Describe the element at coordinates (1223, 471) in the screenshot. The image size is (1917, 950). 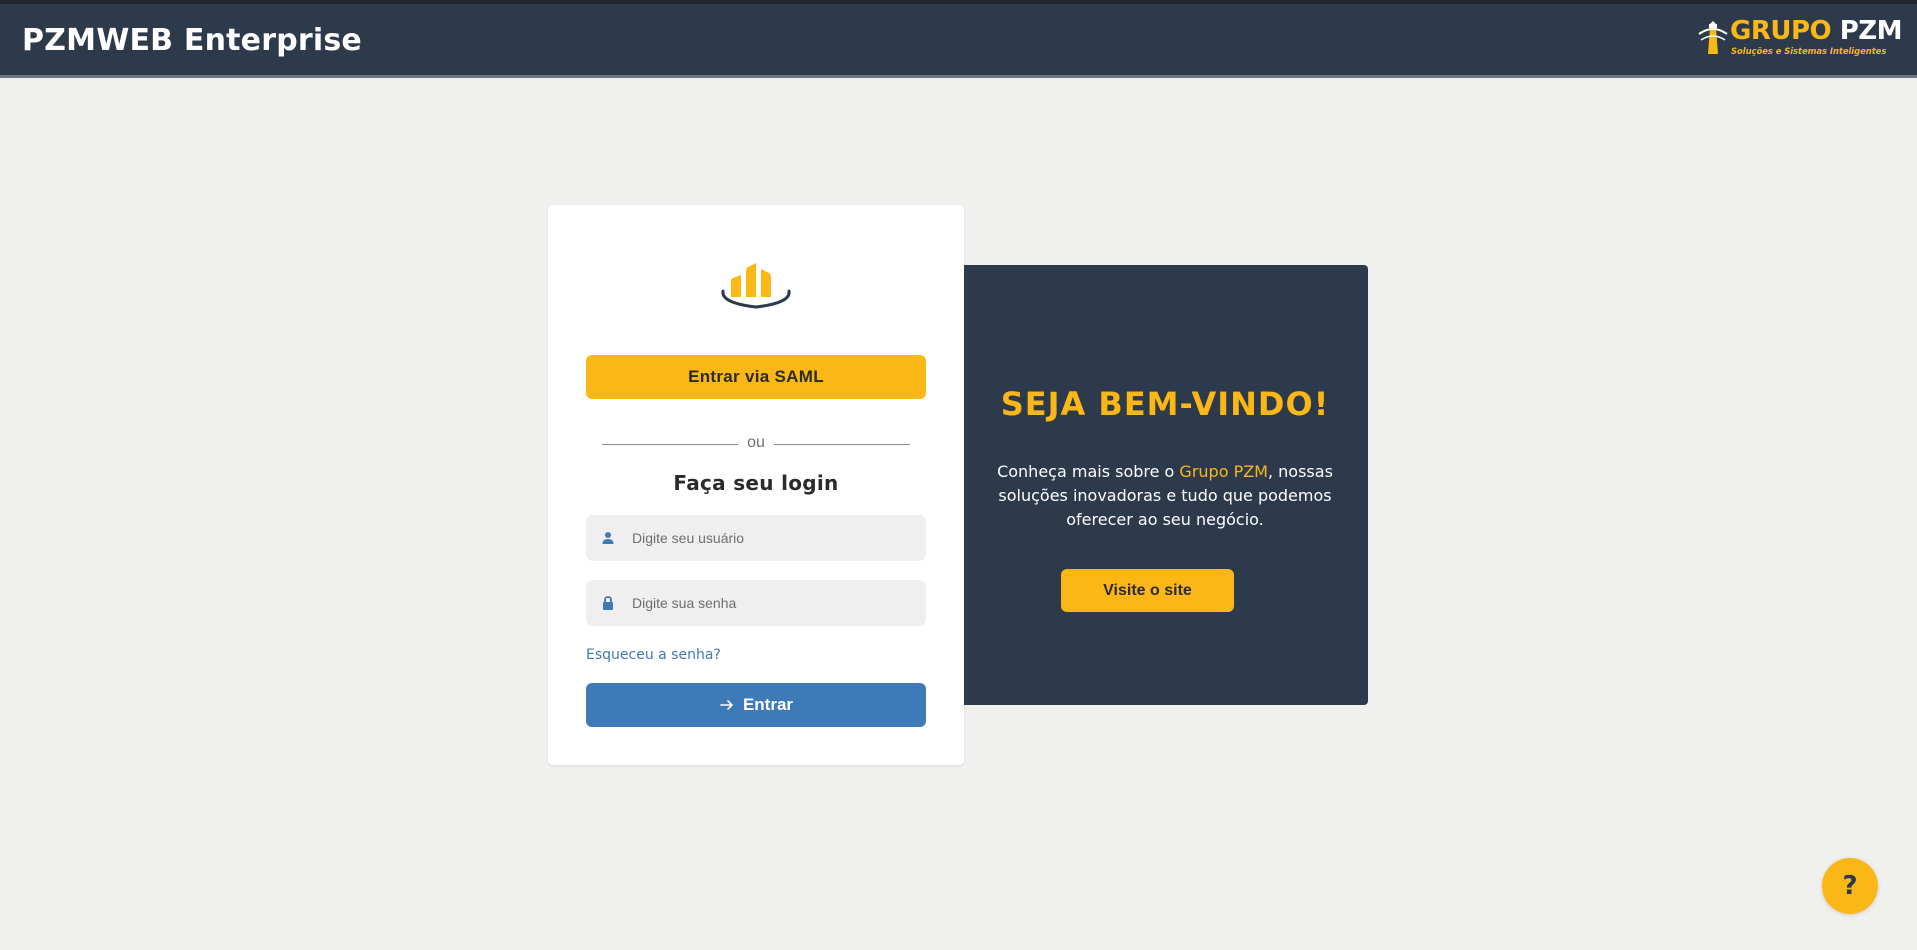
I see `grupo-pzm-highlight: Grupo PZM` at that location.